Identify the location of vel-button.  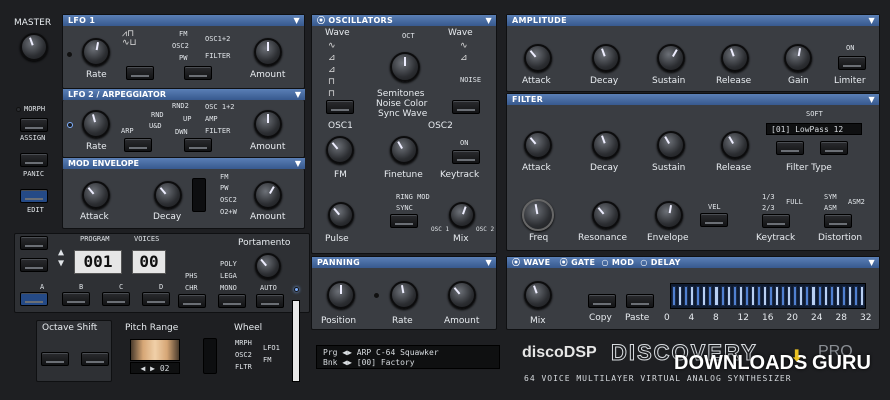
(714, 220).